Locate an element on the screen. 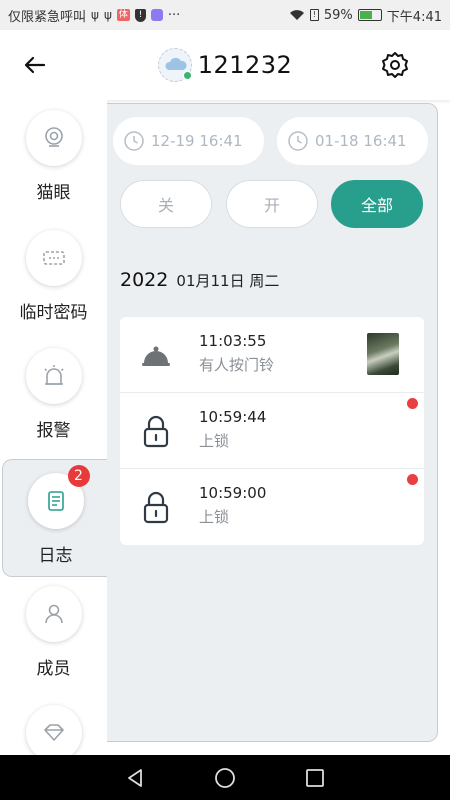 The height and width of the screenshot is (800, 450). list-item: 11:03:55 有人按门铃 is located at coordinates (272, 355).